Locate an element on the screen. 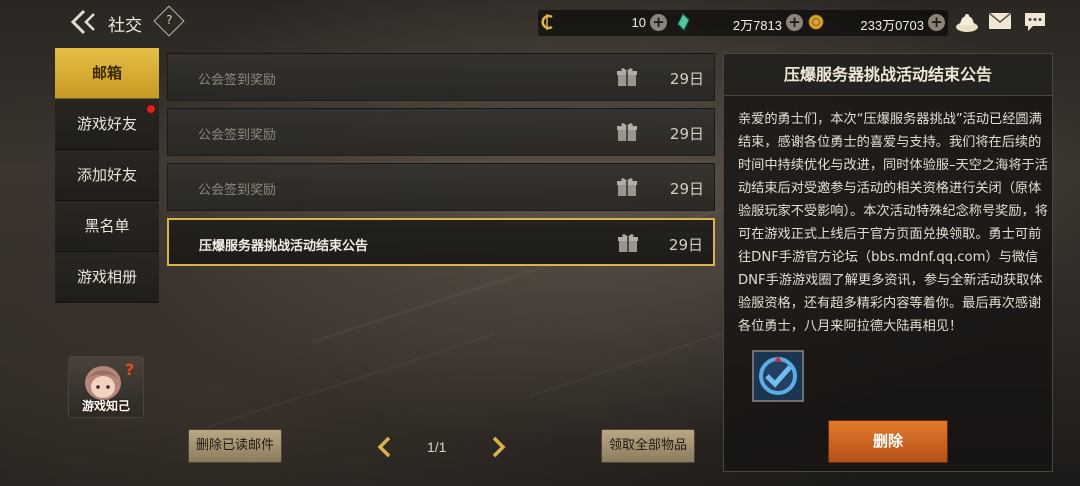 The height and width of the screenshot is (486, 1080). add-gold-button: + is located at coordinates (936, 22).